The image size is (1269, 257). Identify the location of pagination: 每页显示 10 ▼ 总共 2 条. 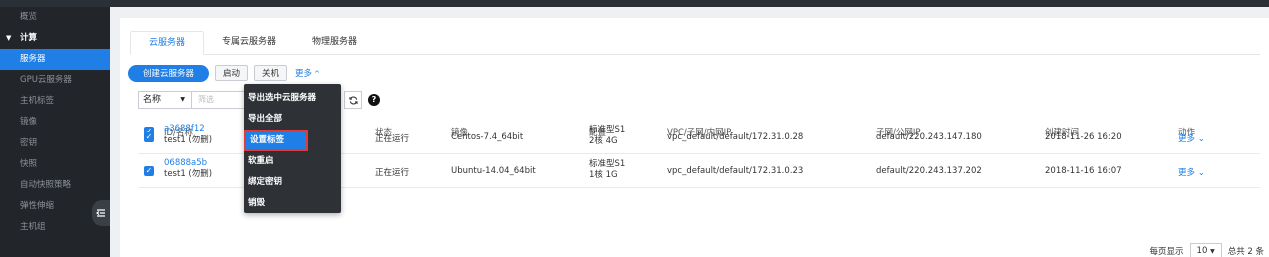
(1207, 250).